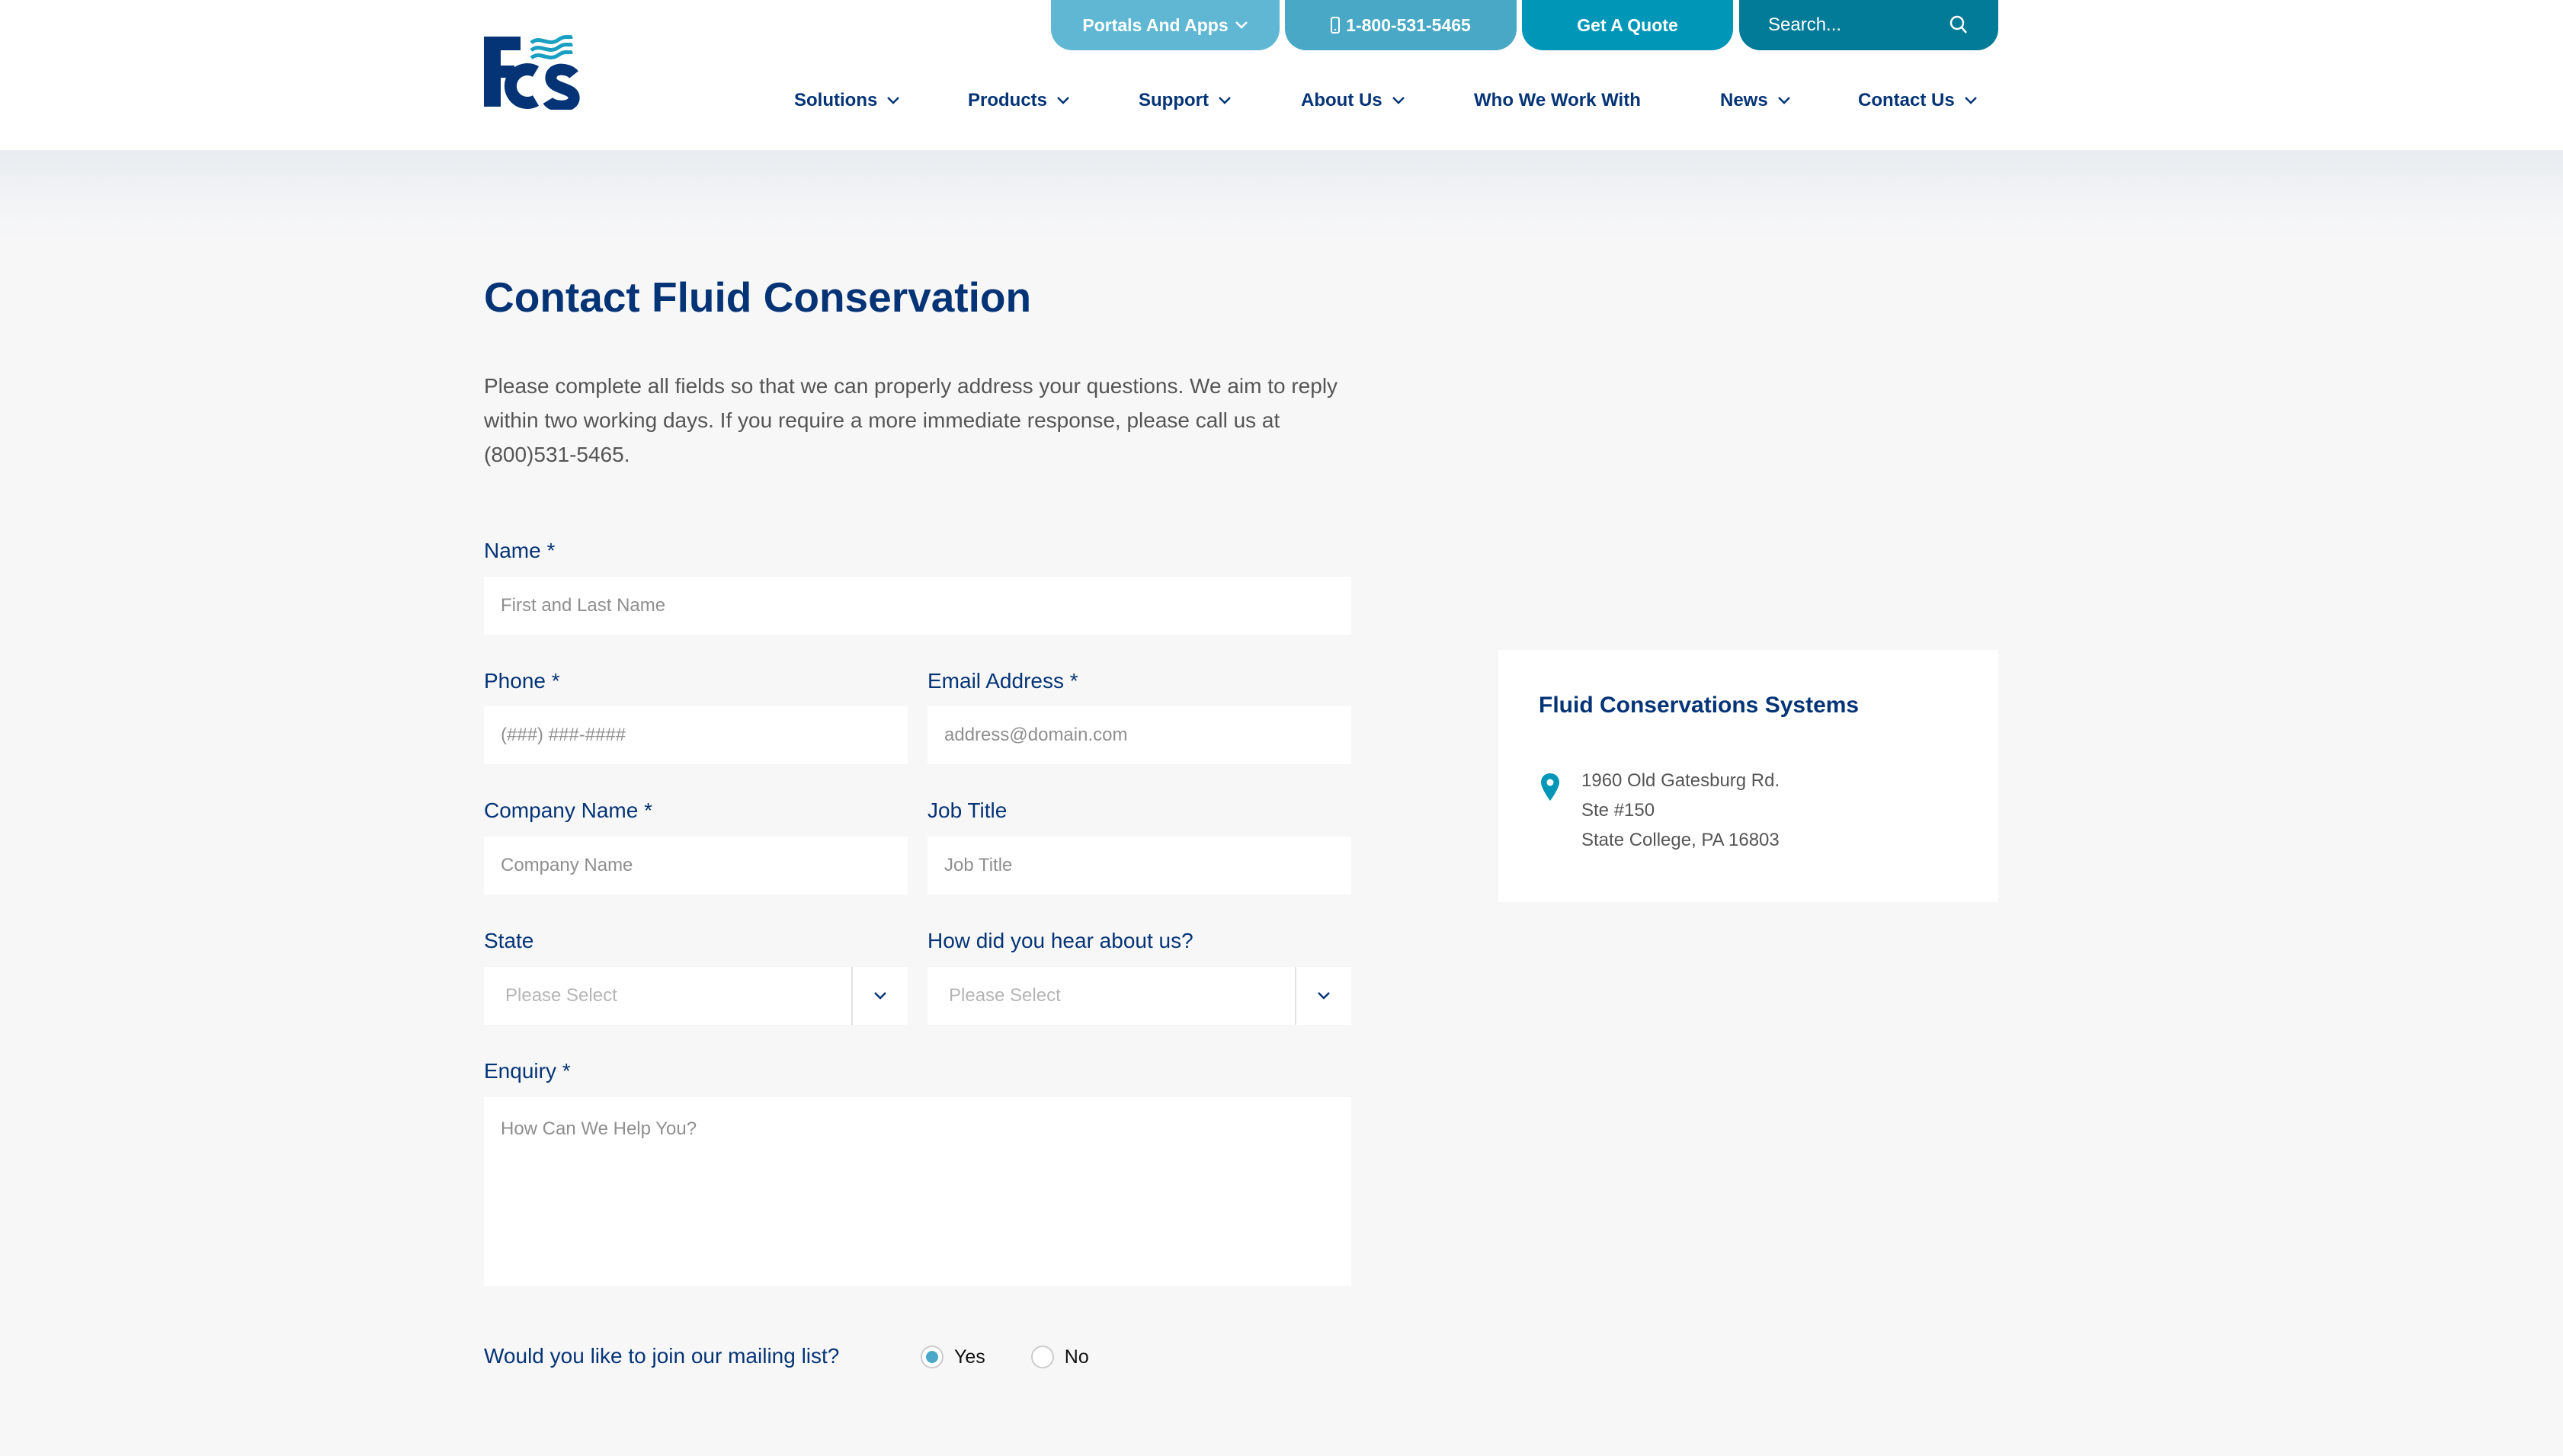 This screenshot has width=2563, height=1456. What do you see at coordinates (1042, 1357) in the screenshot?
I see `mailing-list-no-radio` at bounding box center [1042, 1357].